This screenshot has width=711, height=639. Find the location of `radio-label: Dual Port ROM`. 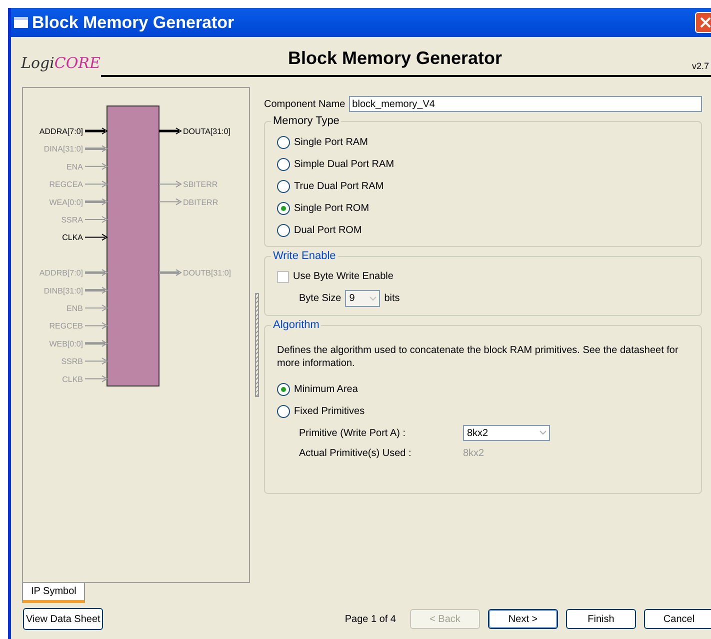

radio-label: Dual Port ROM is located at coordinates (328, 231).